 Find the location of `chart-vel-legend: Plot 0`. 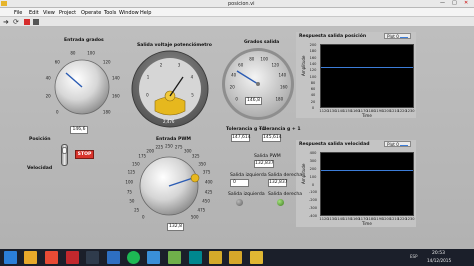

chart-vel-legend: Plot 0 is located at coordinates (398, 144).